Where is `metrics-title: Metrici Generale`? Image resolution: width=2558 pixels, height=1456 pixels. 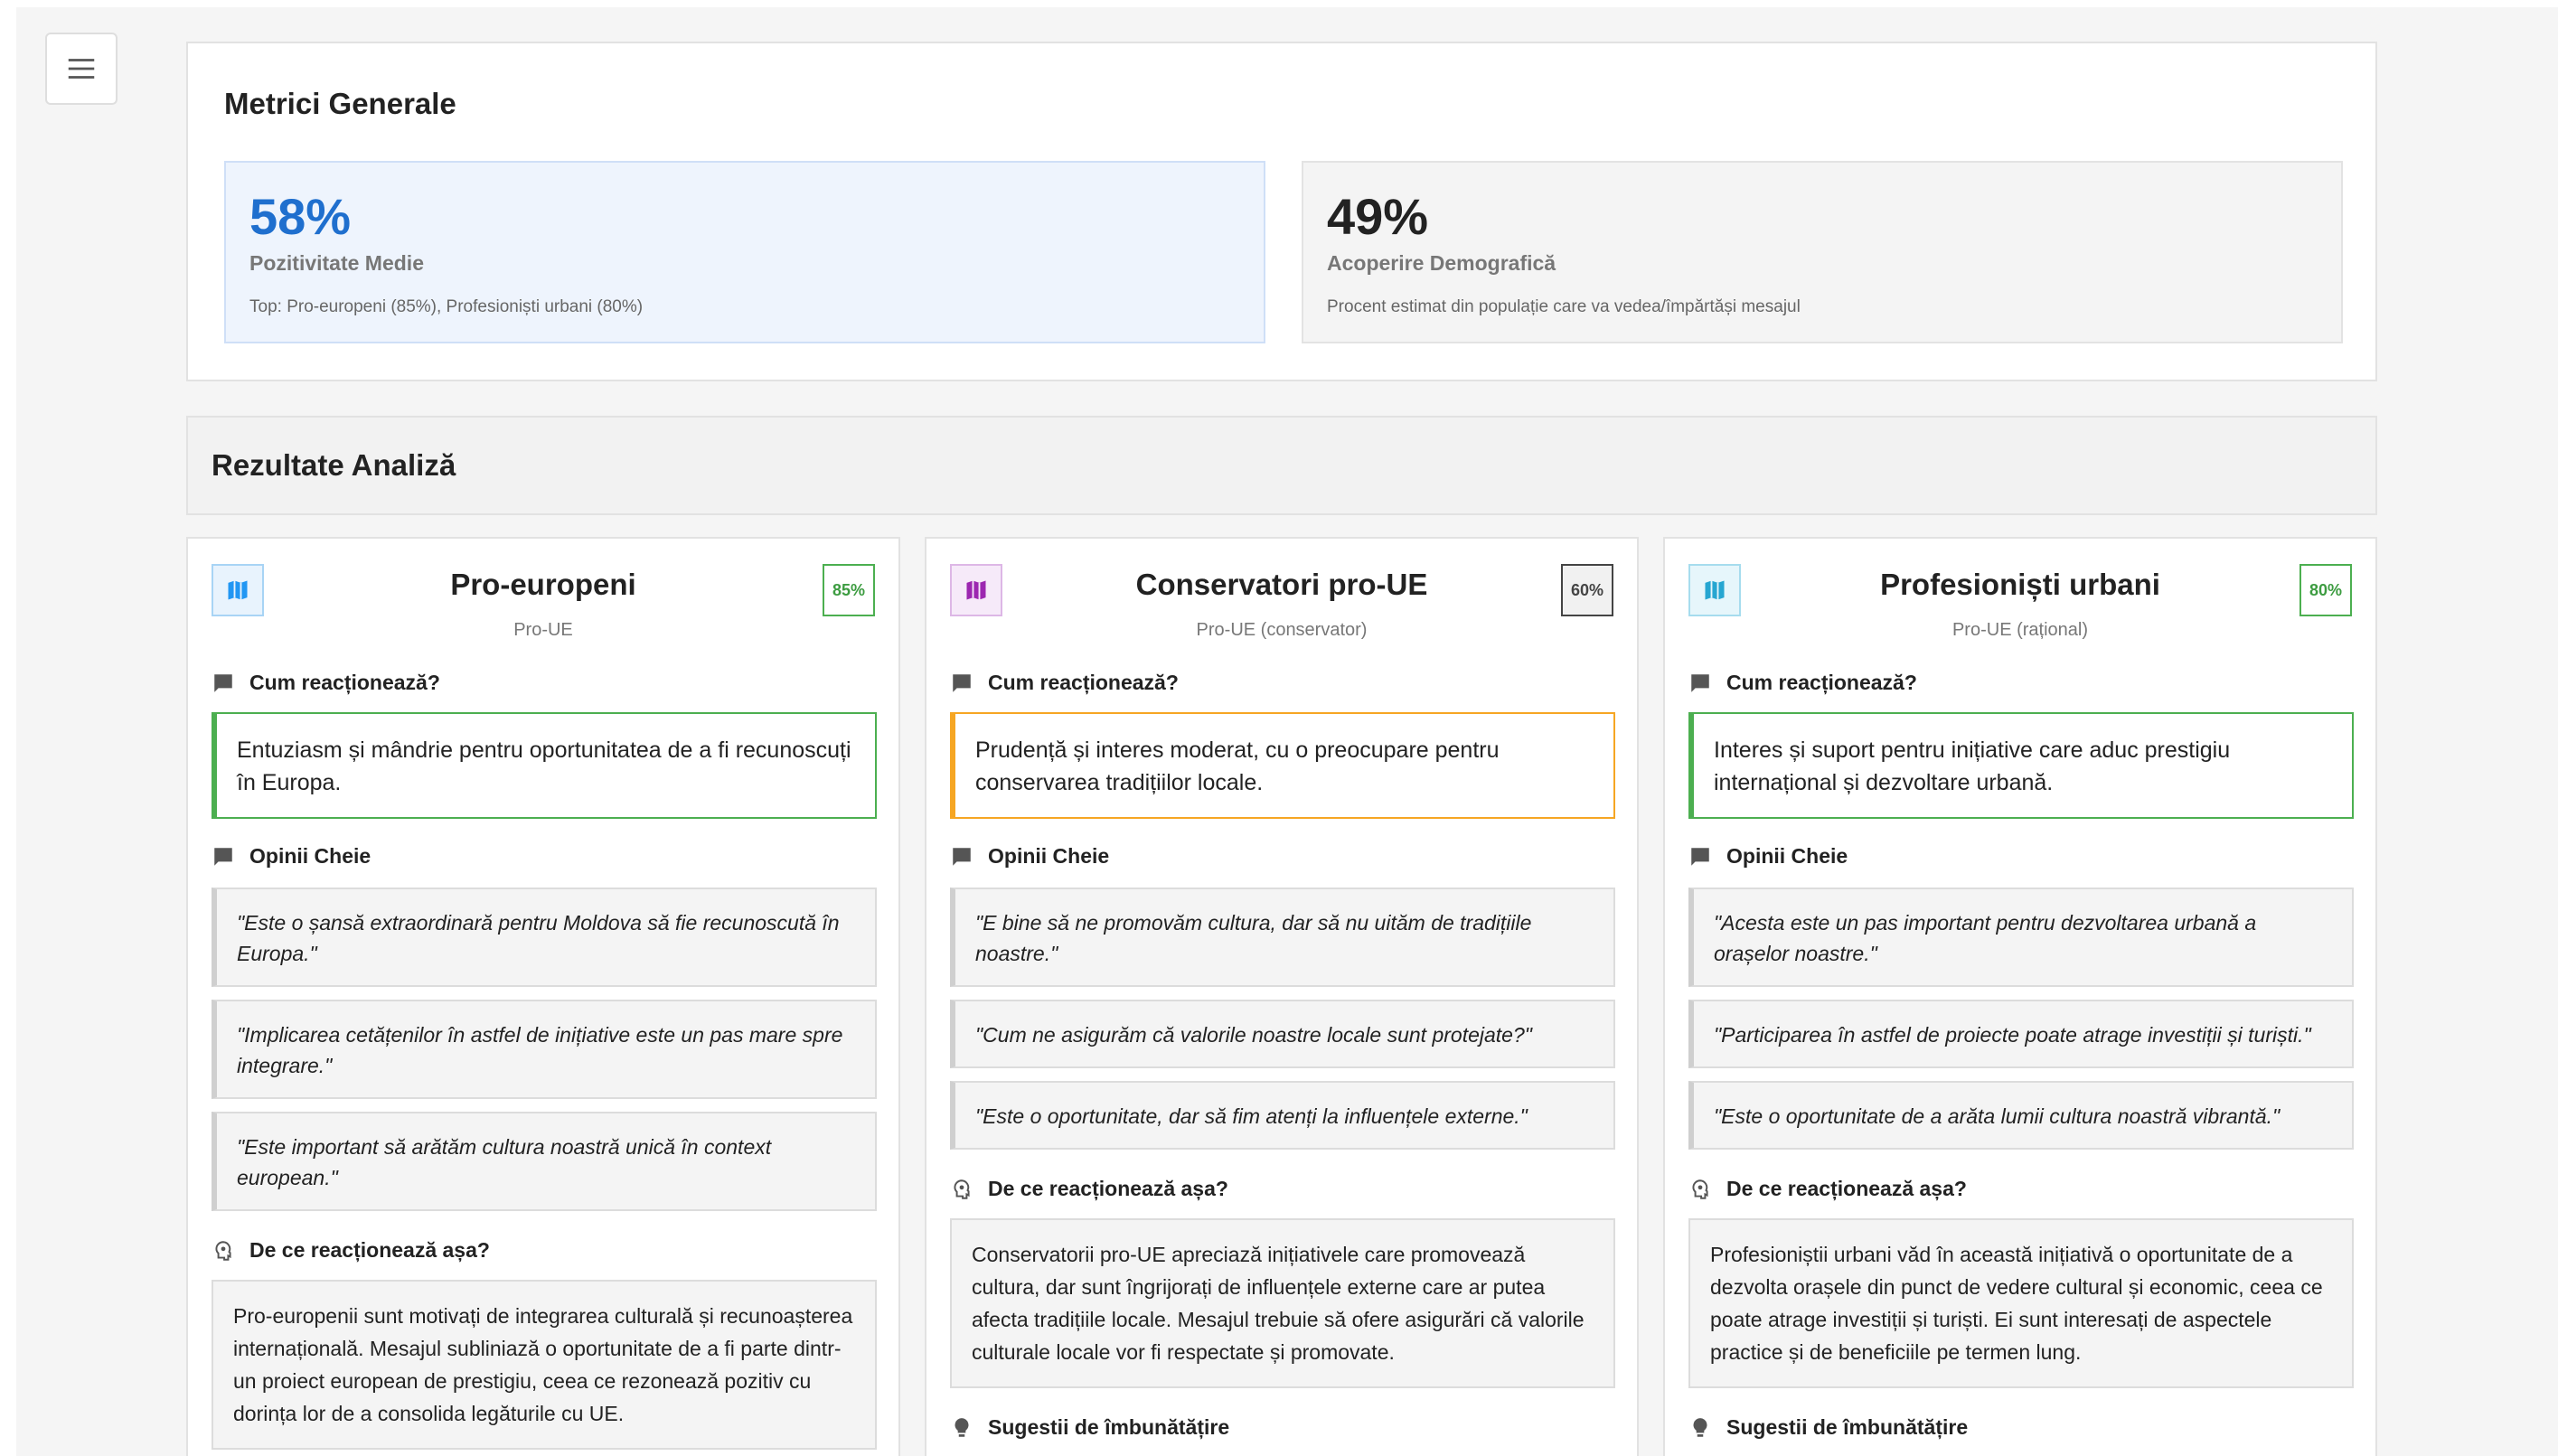
metrics-title: Metrici Generale is located at coordinates (340, 104).